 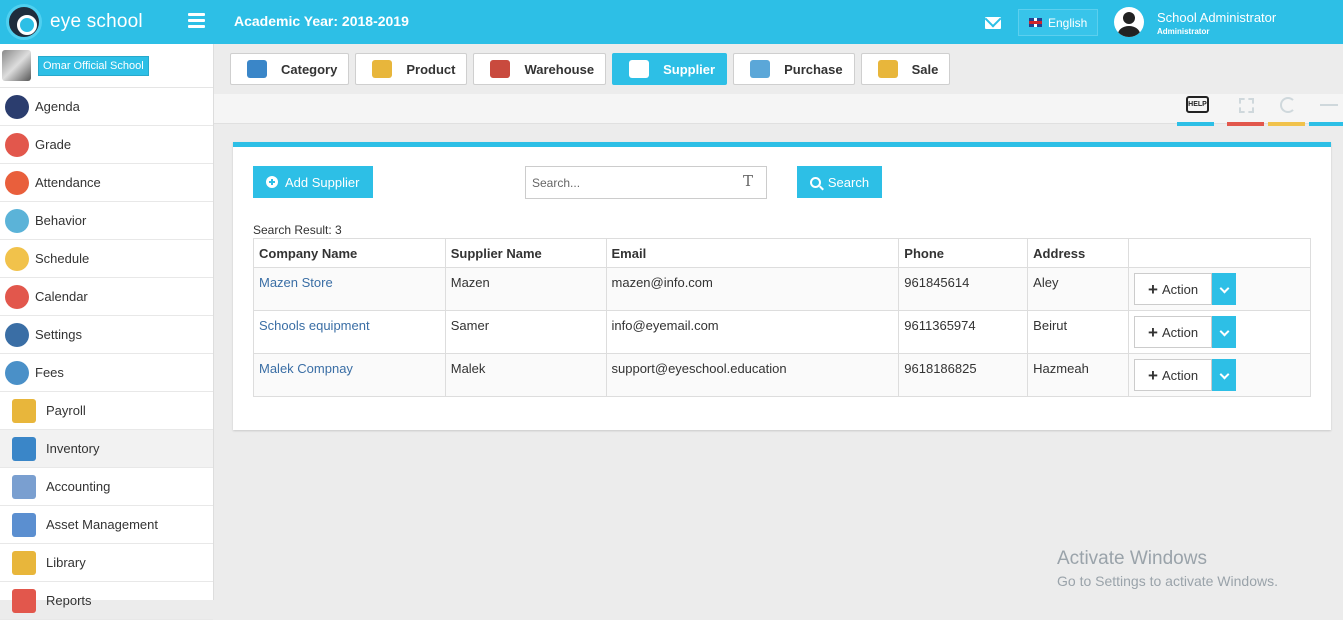 What do you see at coordinates (306, 368) in the screenshot?
I see `company-name-link: Malek Compnay` at bounding box center [306, 368].